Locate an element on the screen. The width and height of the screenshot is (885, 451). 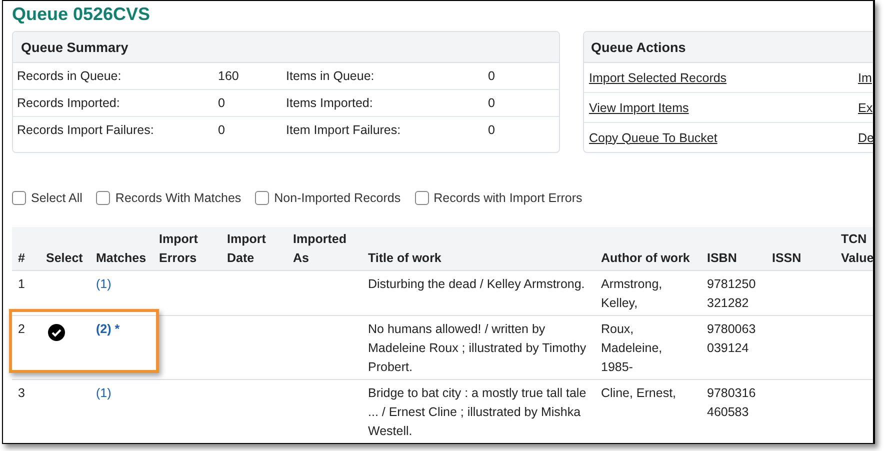
table-cell: Disturbing the dead / Kelley Armstrong. is located at coordinates (478, 293).